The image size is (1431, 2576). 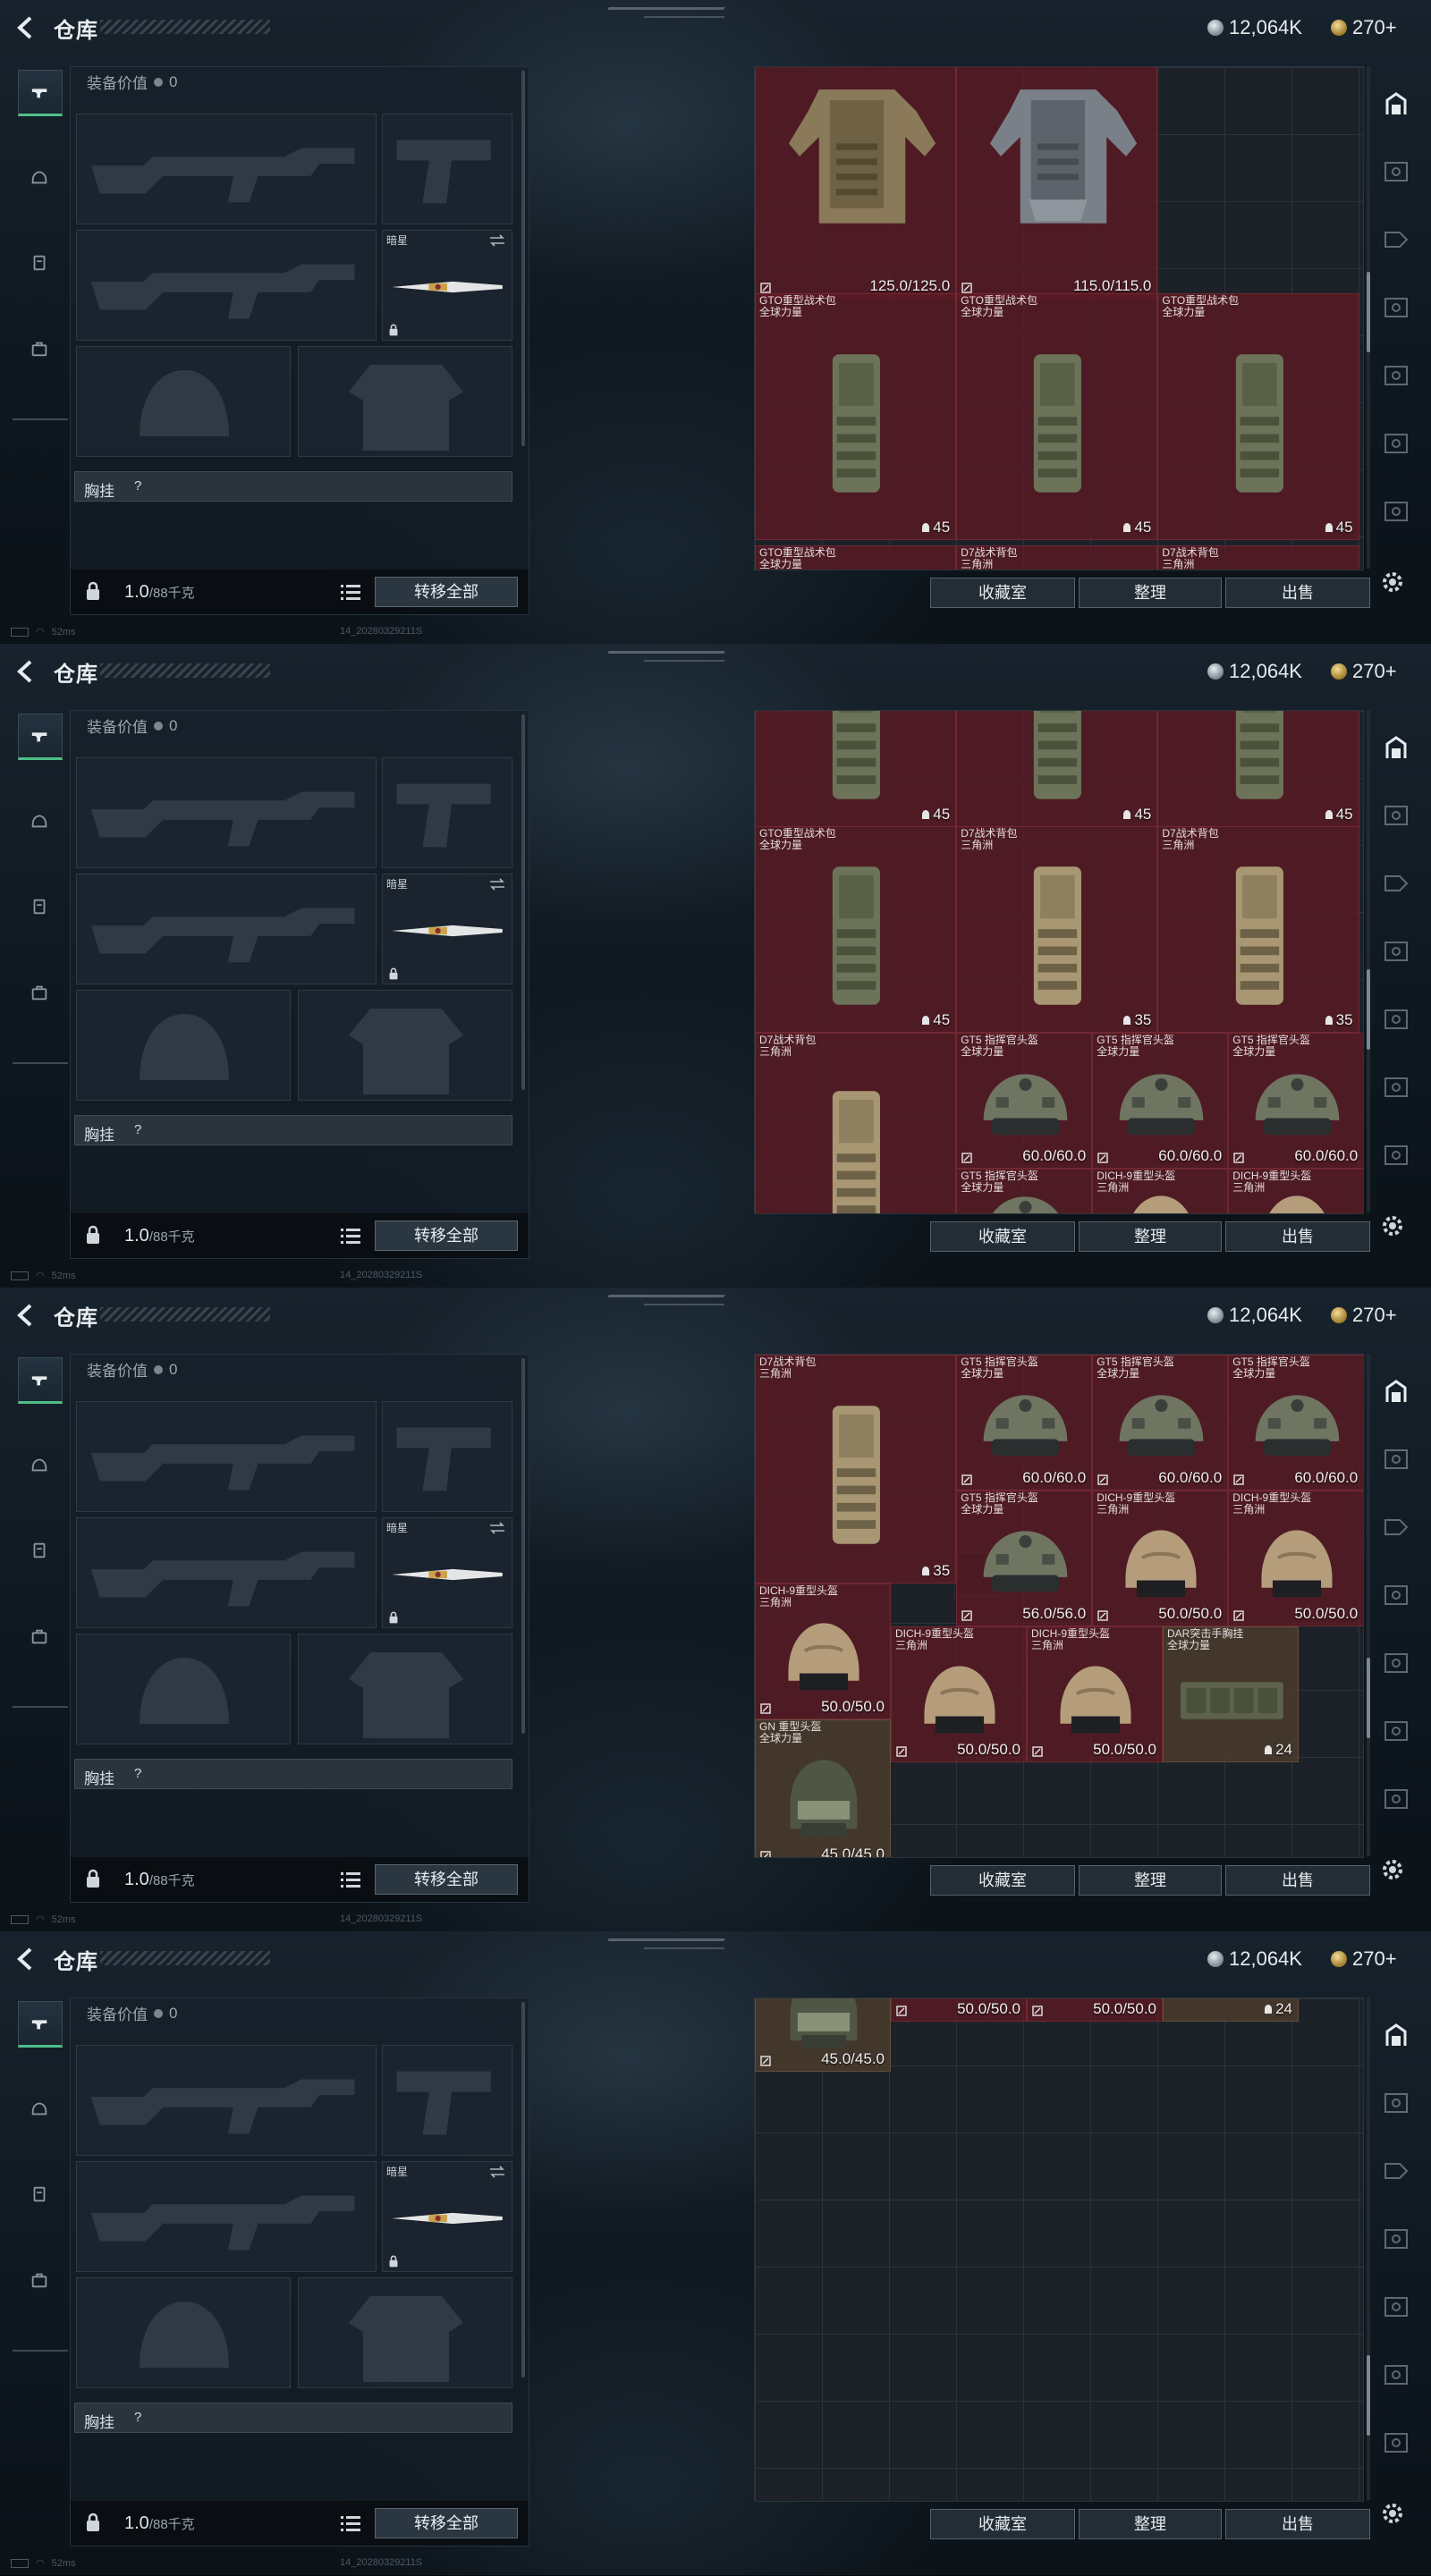 What do you see at coordinates (1258, 930) in the screenshot?
I see `storage-item: D7战术背包 三角洲 35` at bounding box center [1258, 930].